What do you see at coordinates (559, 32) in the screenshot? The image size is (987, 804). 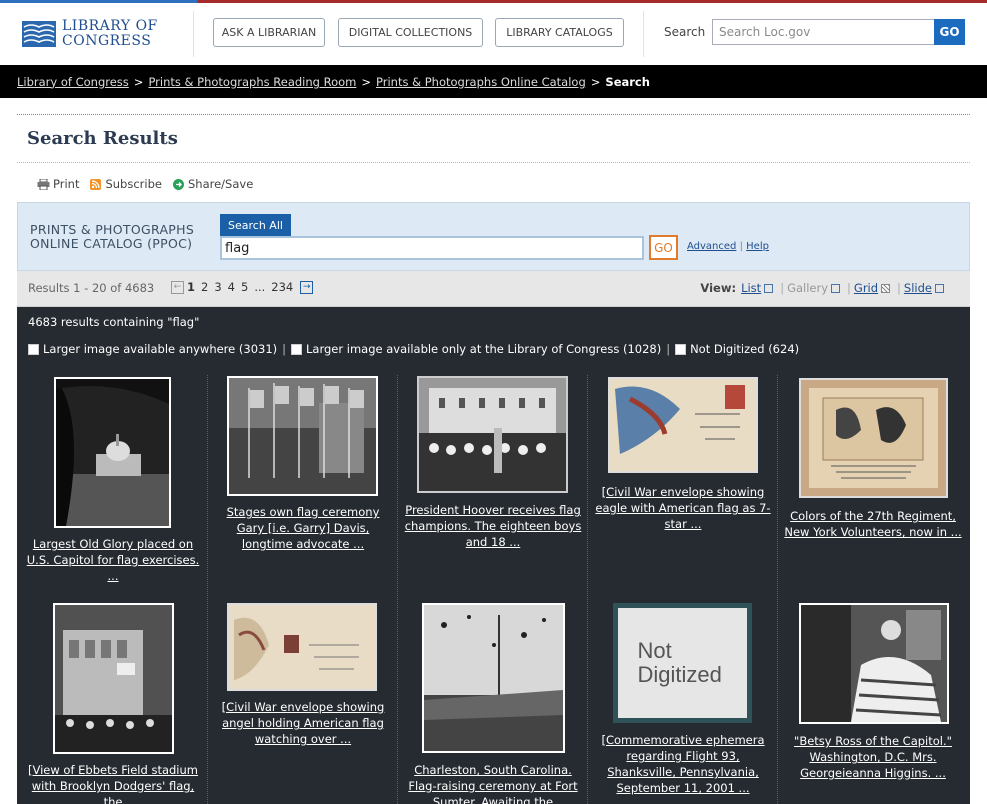 I see `library-catalogs-button: LIBRARY CATALOGS` at bounding box center [559, 32].